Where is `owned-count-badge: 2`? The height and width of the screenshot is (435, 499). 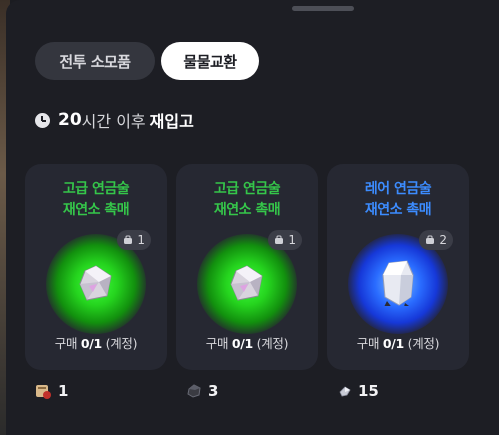 owned-count-badge: 2 is located at coordinates (436, 240).